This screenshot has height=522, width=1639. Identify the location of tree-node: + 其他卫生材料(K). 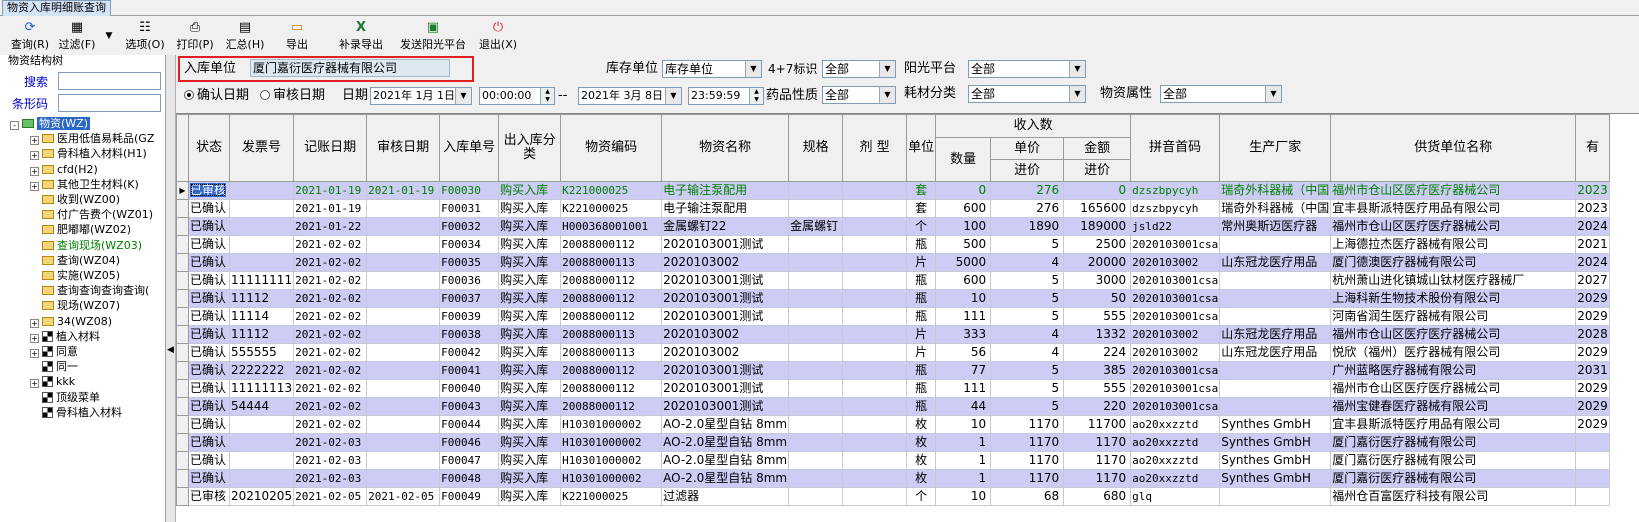
(84, 184).